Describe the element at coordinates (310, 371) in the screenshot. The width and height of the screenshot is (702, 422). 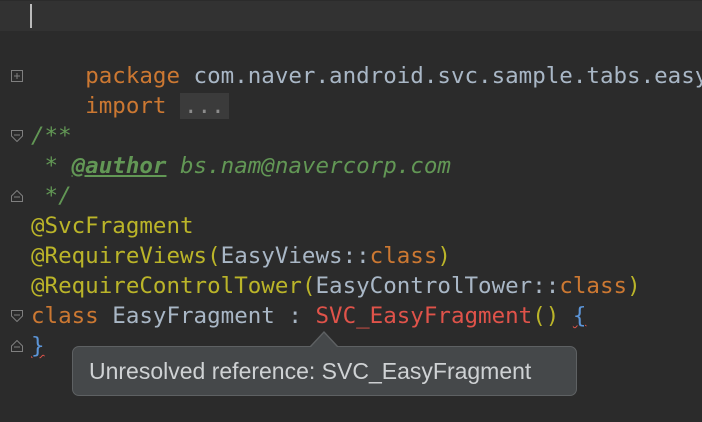
I see `tooltip-text: Unresolved reference: SVC_EasyFragment` at that location.